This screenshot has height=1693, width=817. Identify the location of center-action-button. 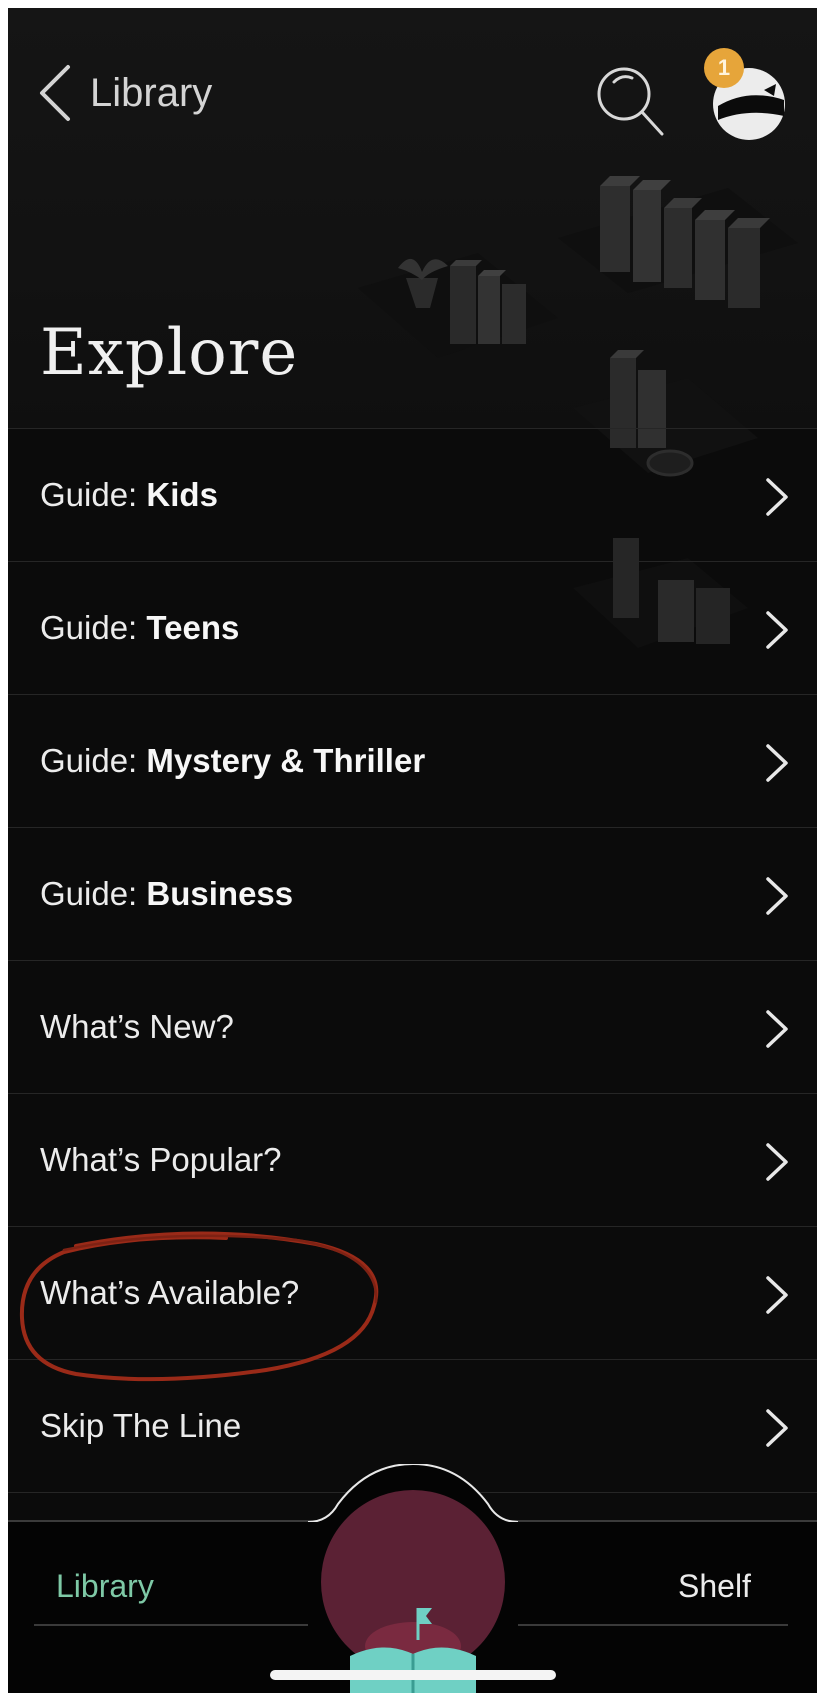
(413, 1578).